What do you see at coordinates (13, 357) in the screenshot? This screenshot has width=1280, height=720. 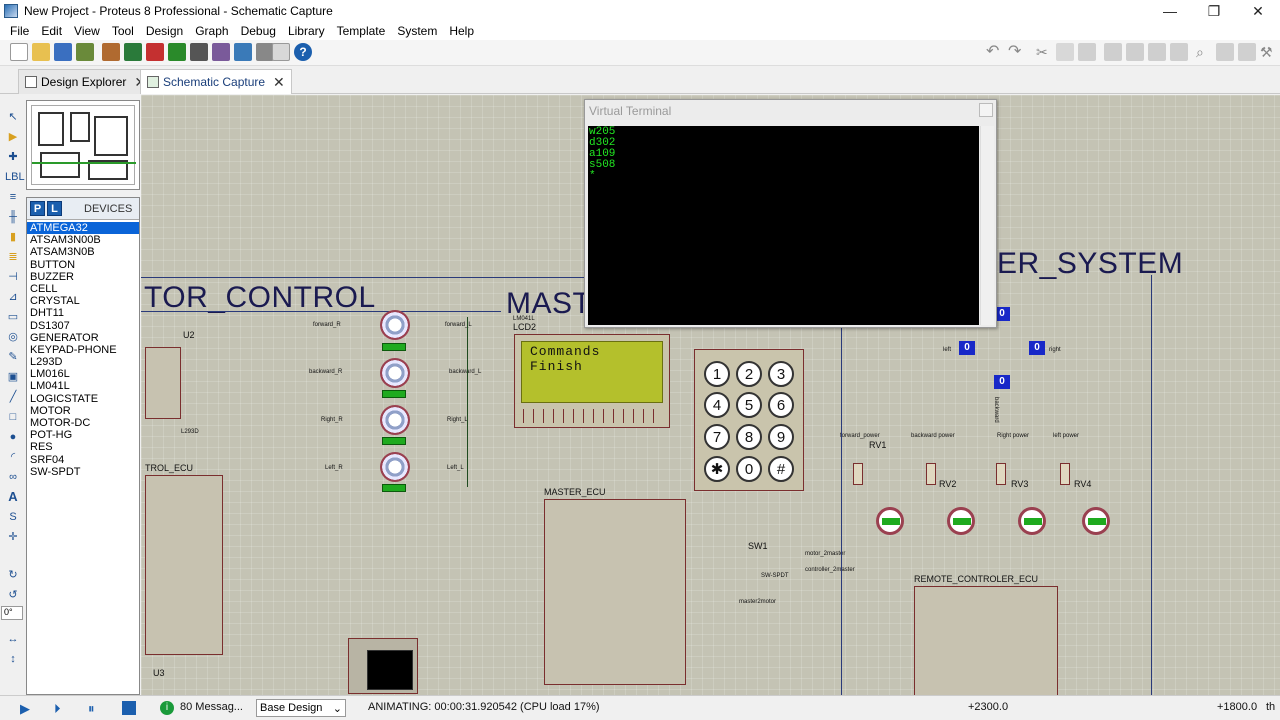 I see `voltage-probe-icon: ✎` at bounding box center [13, 357].